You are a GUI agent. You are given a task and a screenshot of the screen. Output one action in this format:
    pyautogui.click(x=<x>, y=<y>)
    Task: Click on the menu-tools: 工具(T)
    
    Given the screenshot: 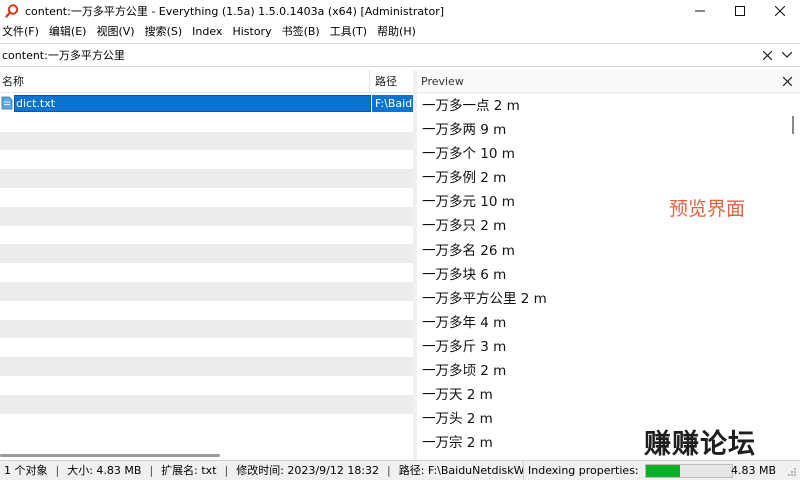 What is the action you would take?
    pyautogui.click(x=348, y=32)
    